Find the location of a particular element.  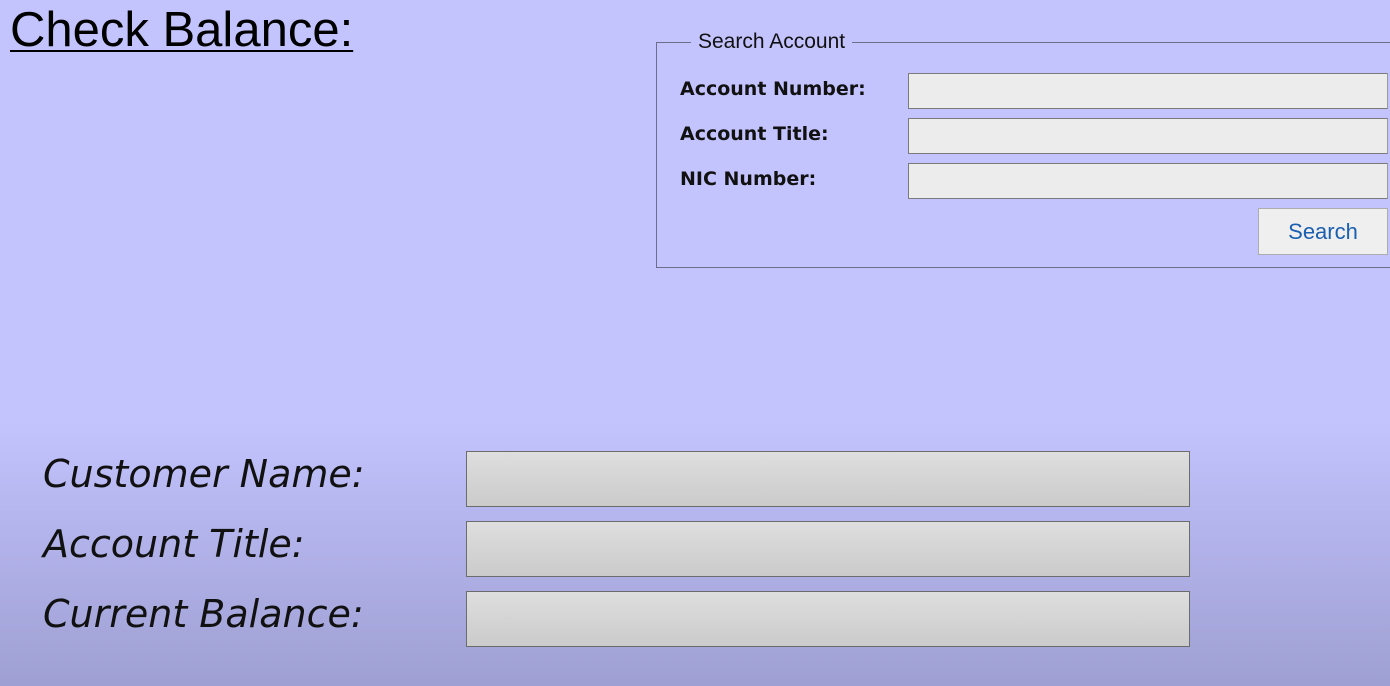

account-title-label: Account Title: is located at coordinates (754, 134).